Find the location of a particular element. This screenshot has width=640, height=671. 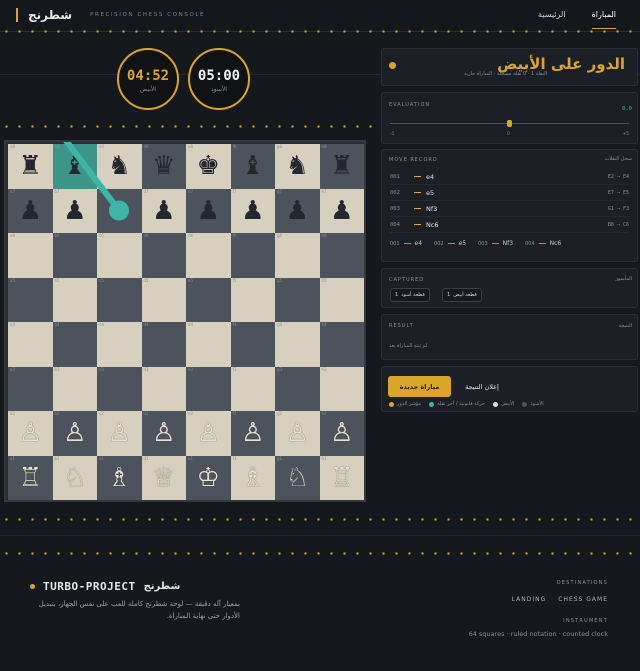

square-g7: g7 ♟ is located at coordinates (297, 210).